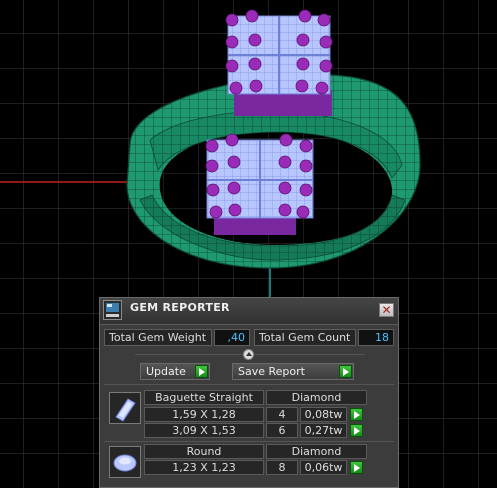 Image resolution: width=497 pixels, height=488 pixels. I want to click on gem-count-cell: 4, so click(282, 414).